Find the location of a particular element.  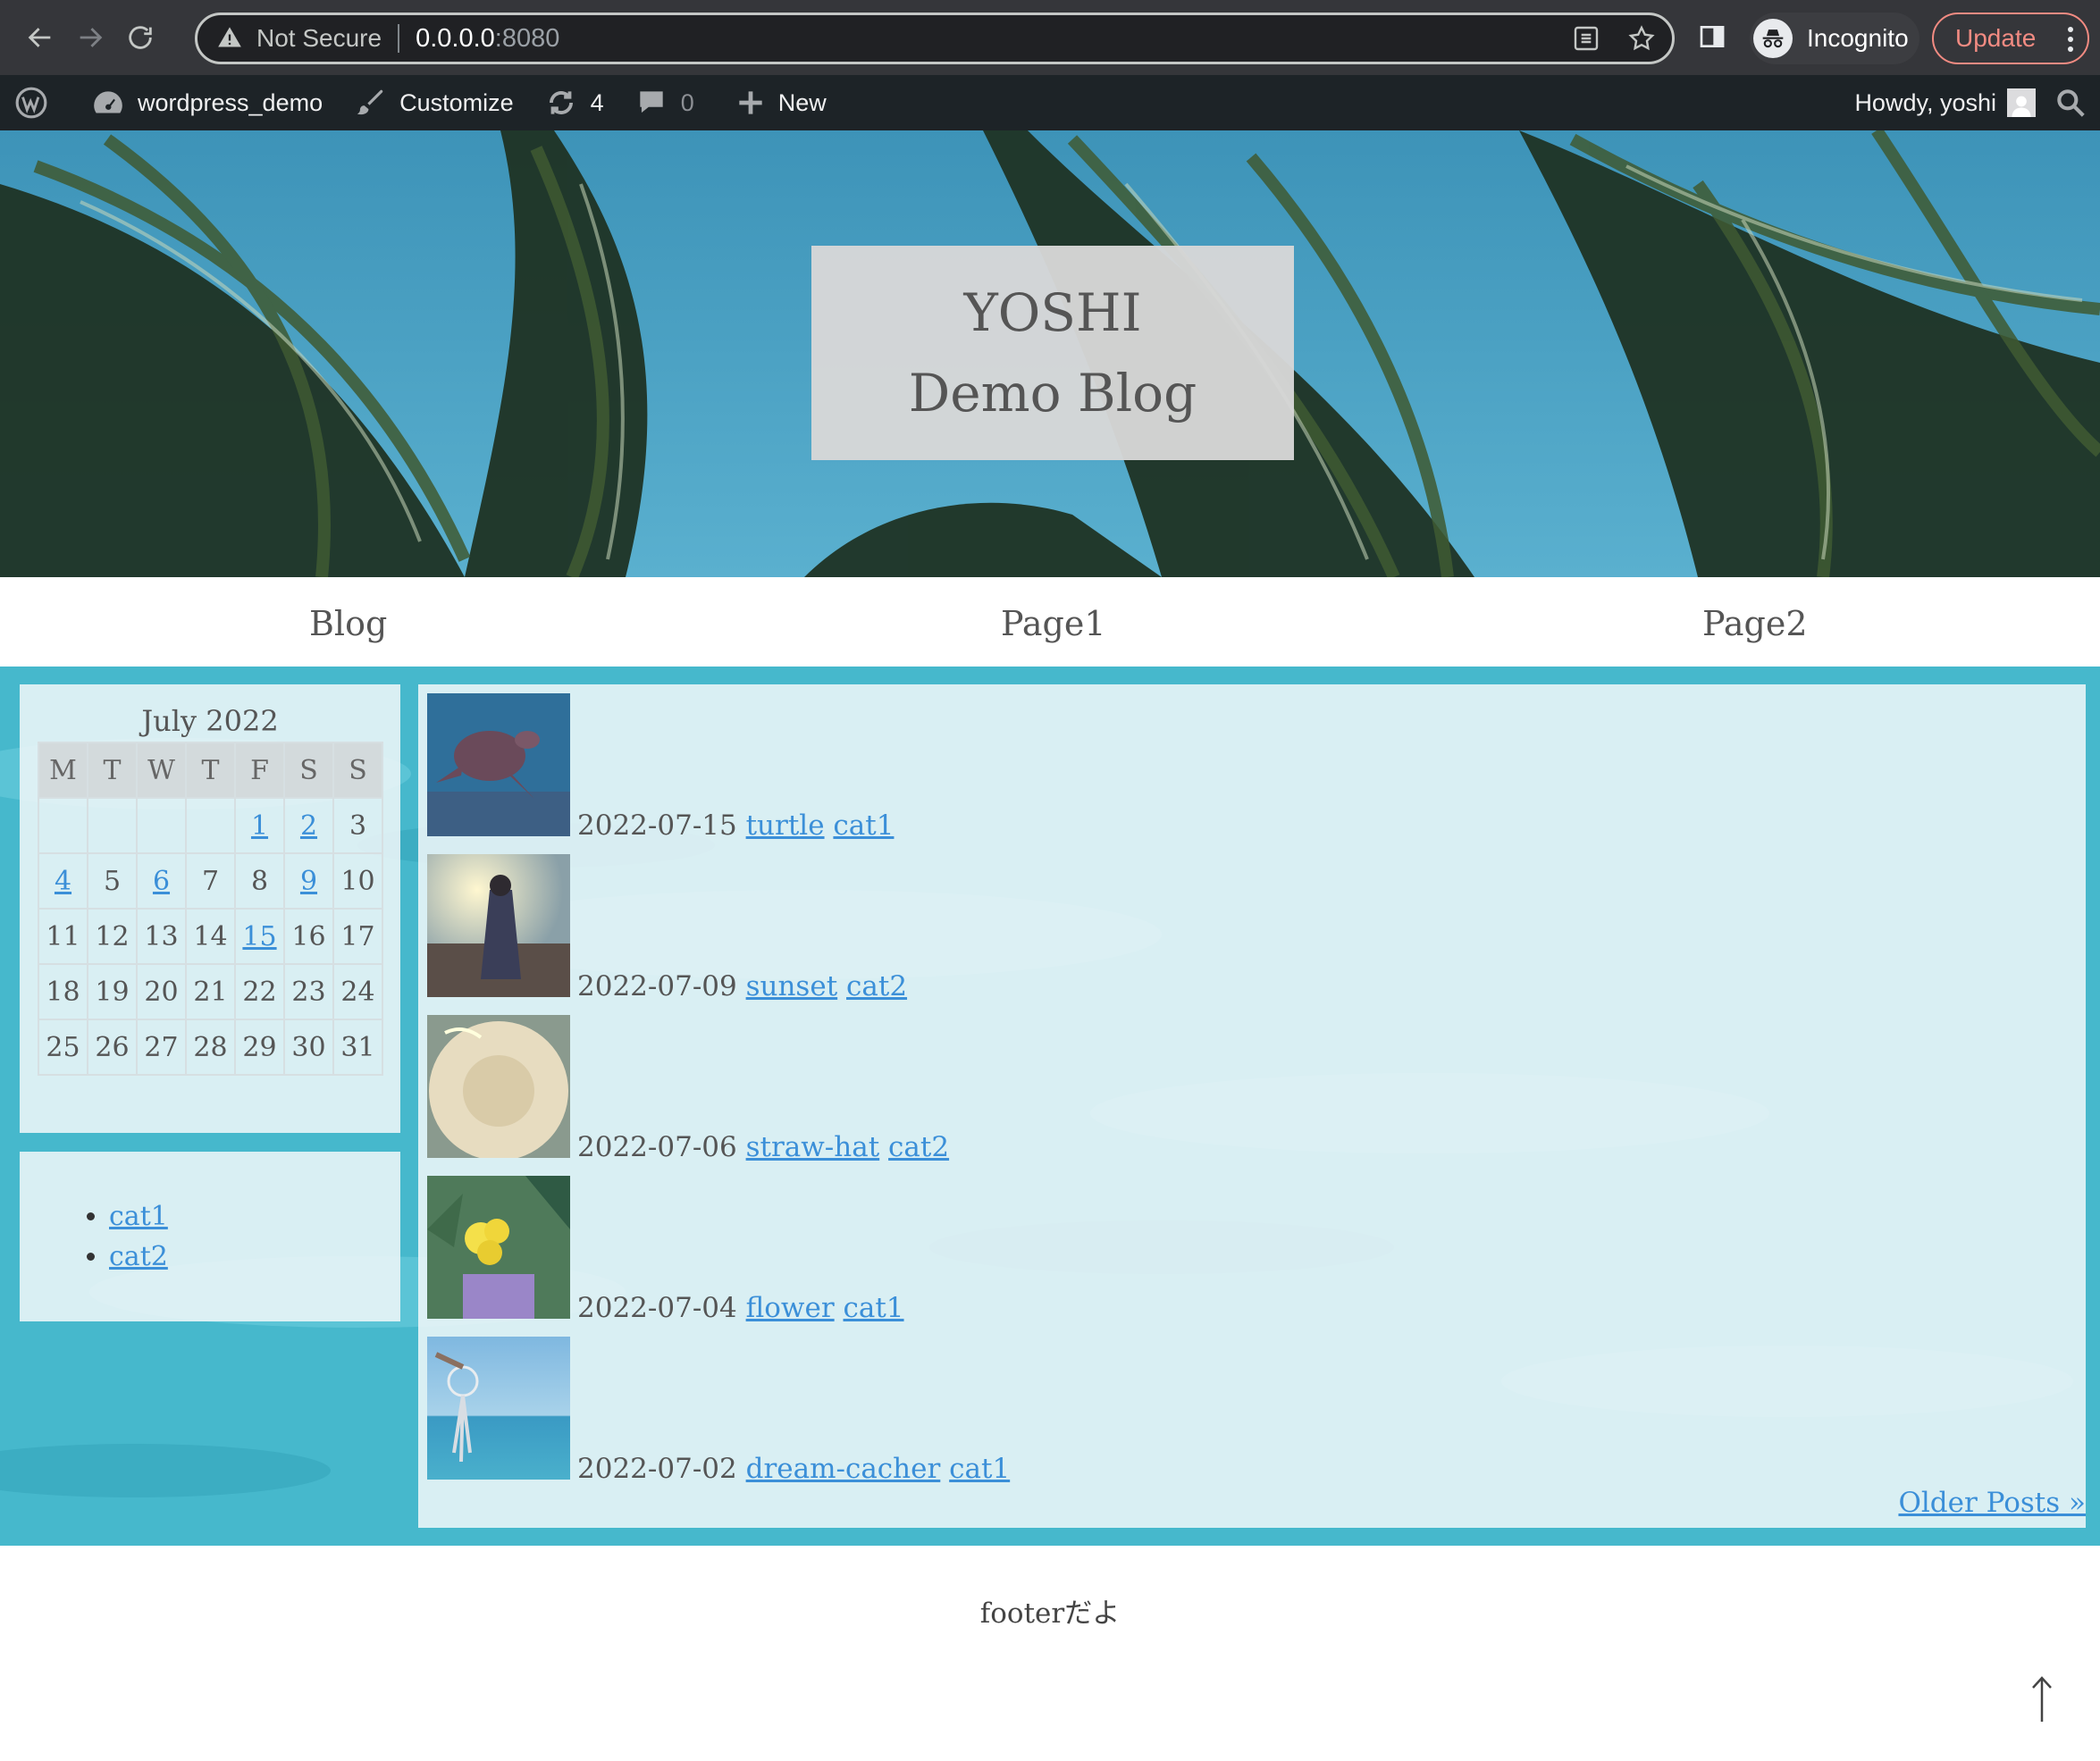

url-host: 0.0.0.0 is located at coordinates (455, 38).